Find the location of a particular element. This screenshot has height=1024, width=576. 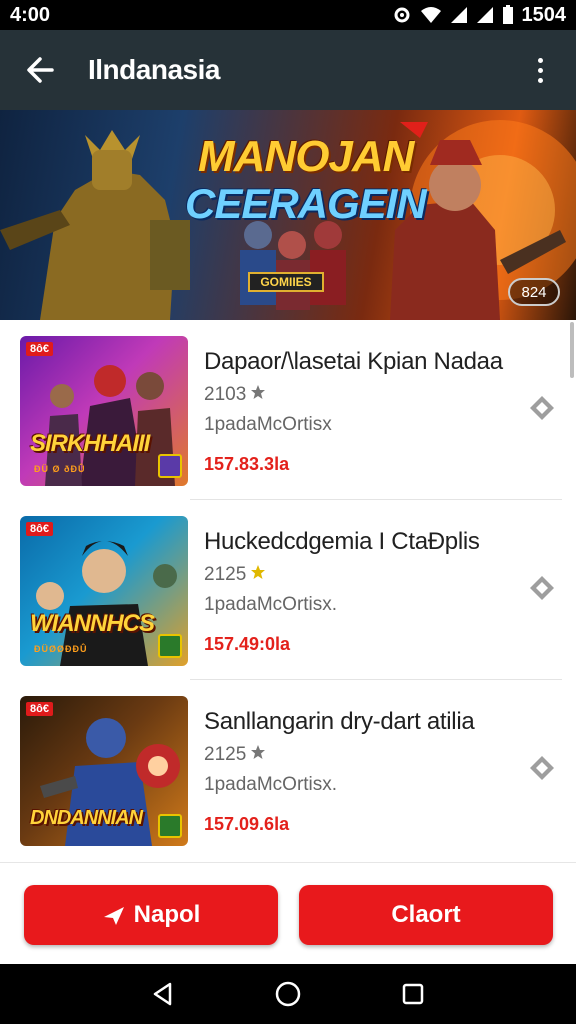

triangle-back-icon is located at coordinates (162, 994).